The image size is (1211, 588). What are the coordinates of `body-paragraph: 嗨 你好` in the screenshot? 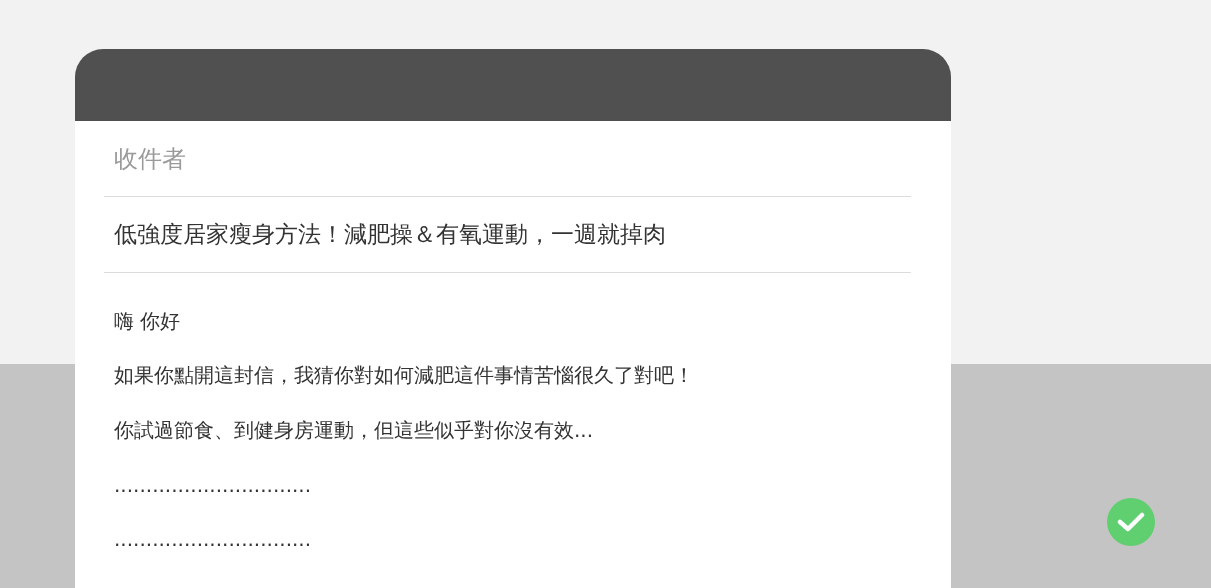 It's located at (147, 321).